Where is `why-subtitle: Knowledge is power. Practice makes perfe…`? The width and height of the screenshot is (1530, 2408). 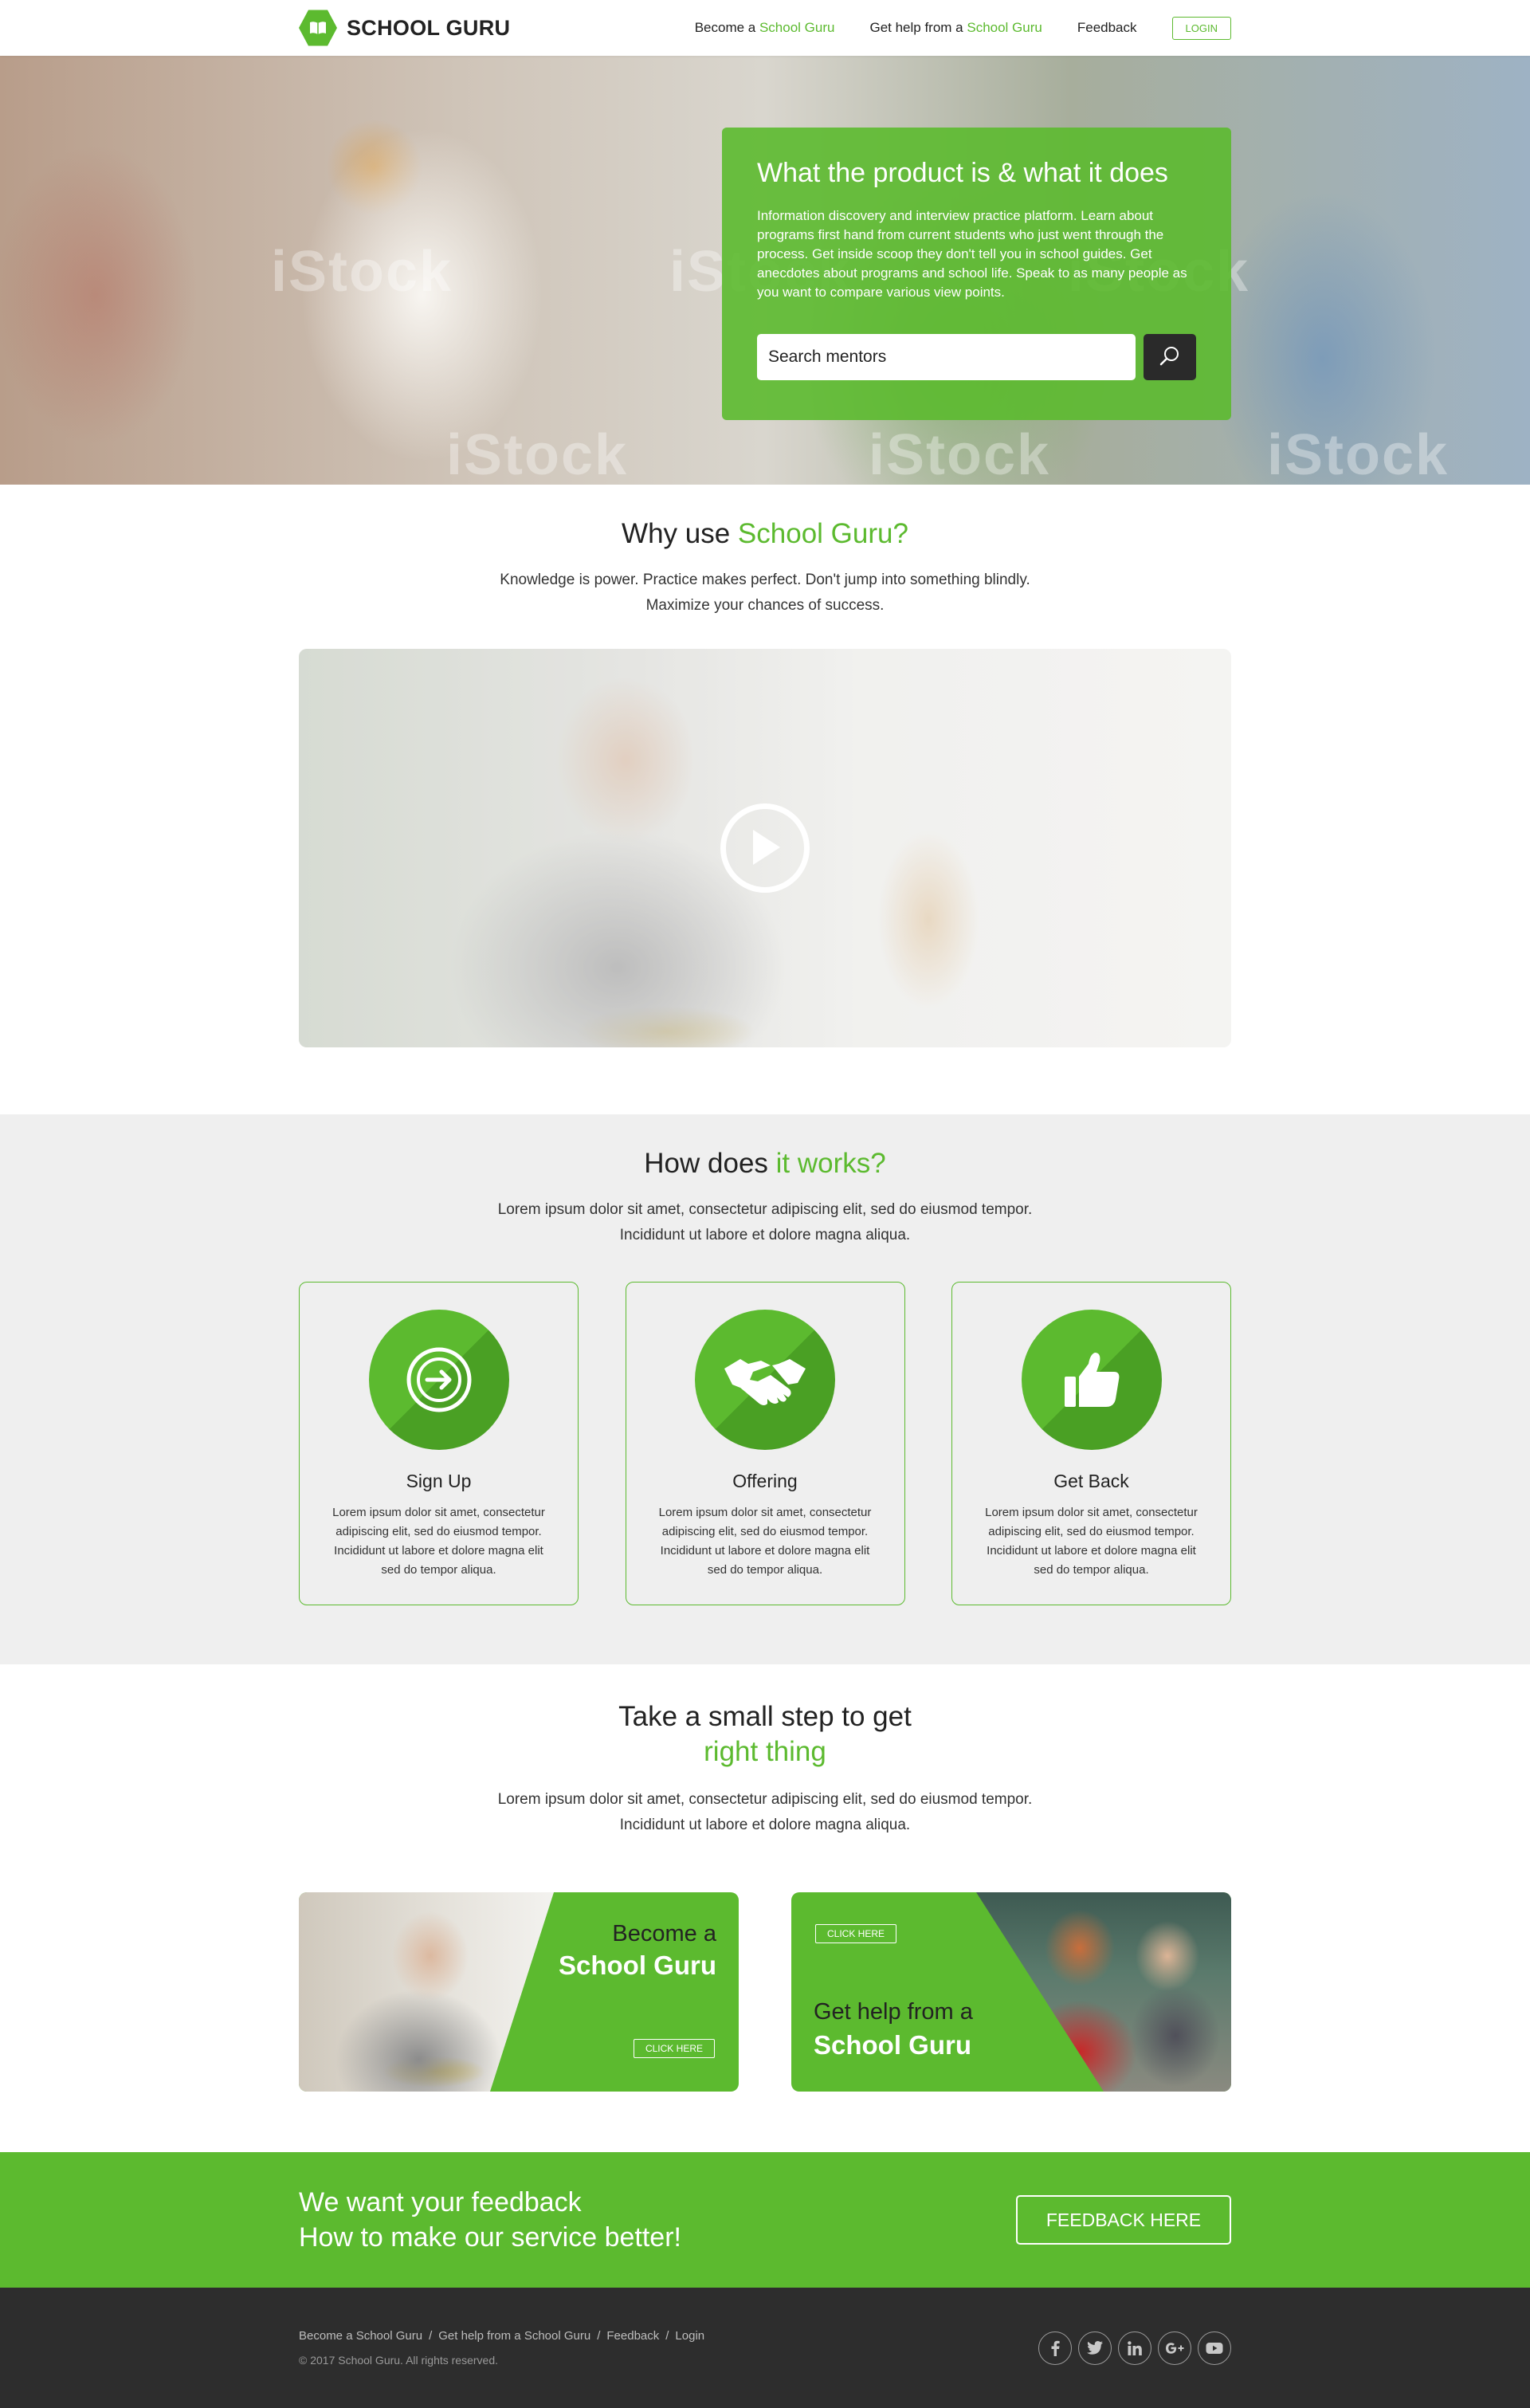
why-subtitle: Knowledge is power. Practice makes perfe… is located at coordinates (765, 593).